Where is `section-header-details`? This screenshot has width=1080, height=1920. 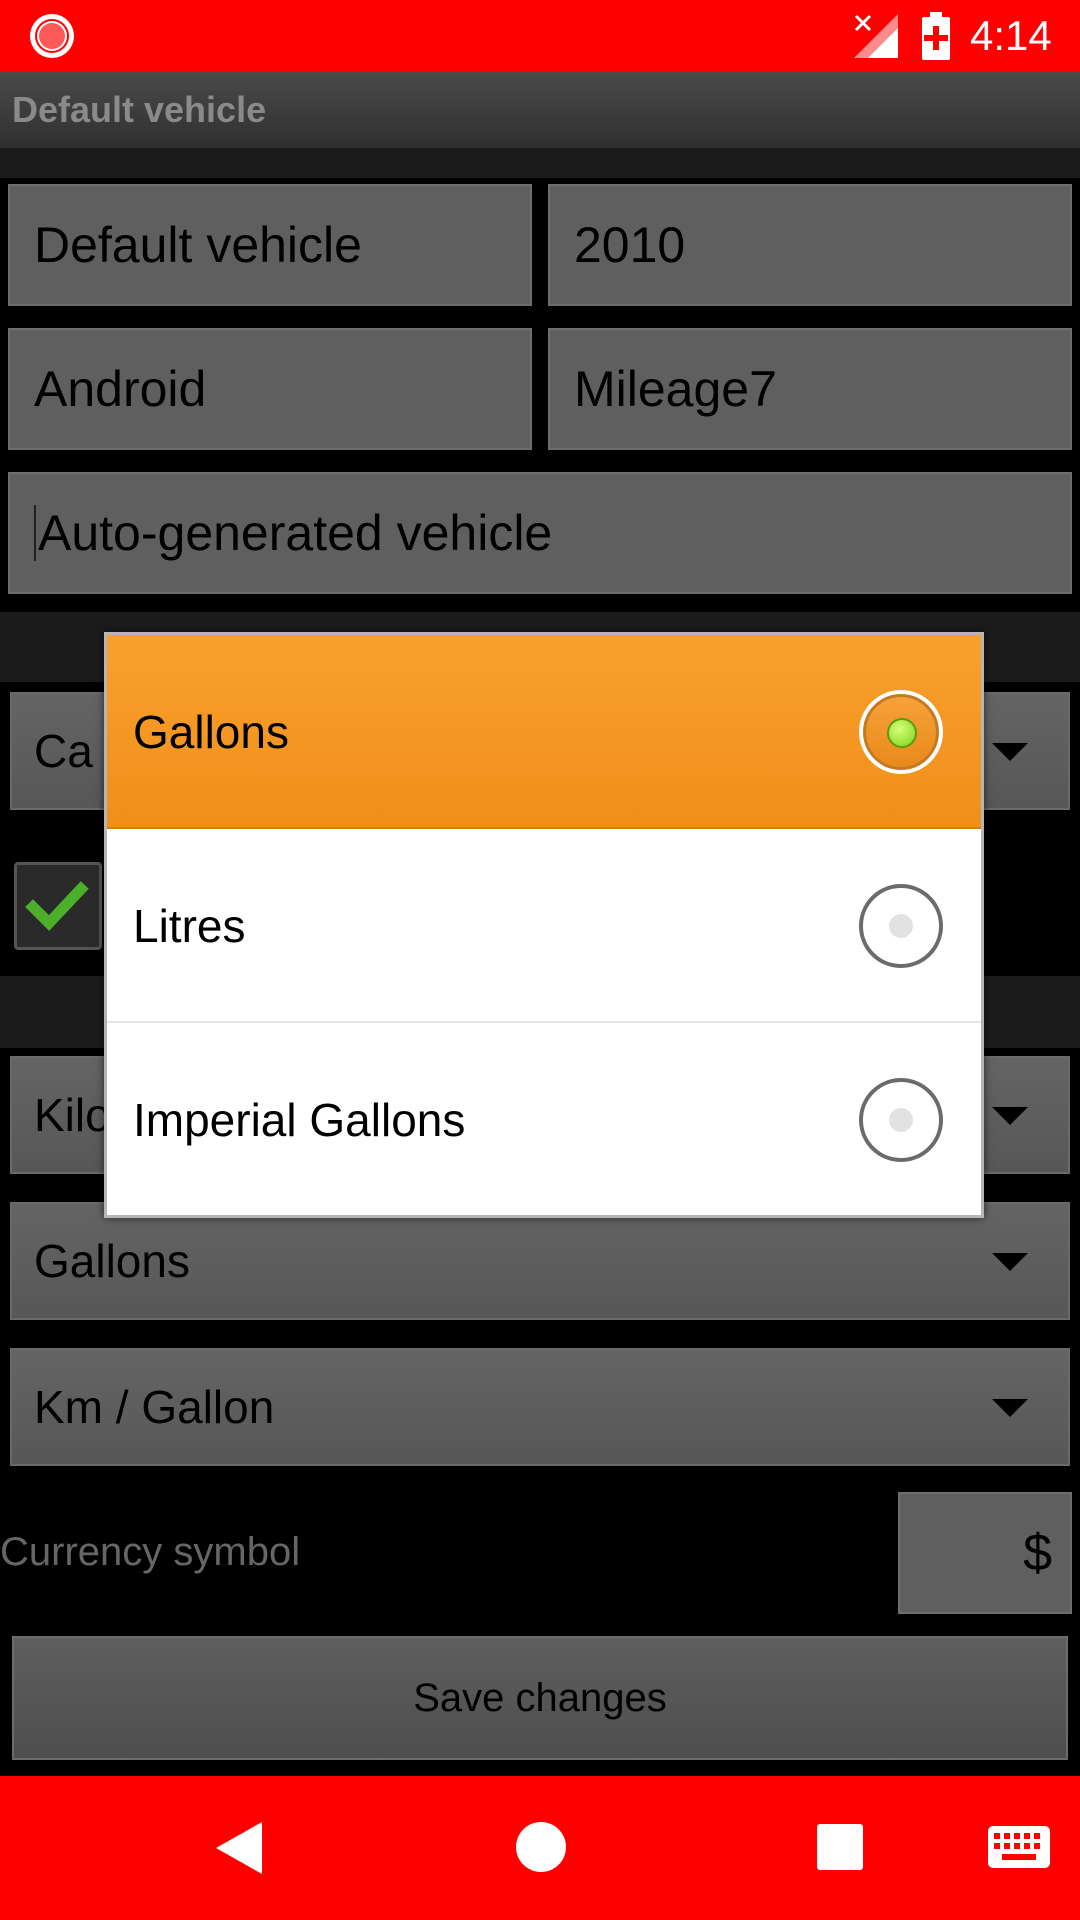
section-header-details is located at coordinates (540, 163).